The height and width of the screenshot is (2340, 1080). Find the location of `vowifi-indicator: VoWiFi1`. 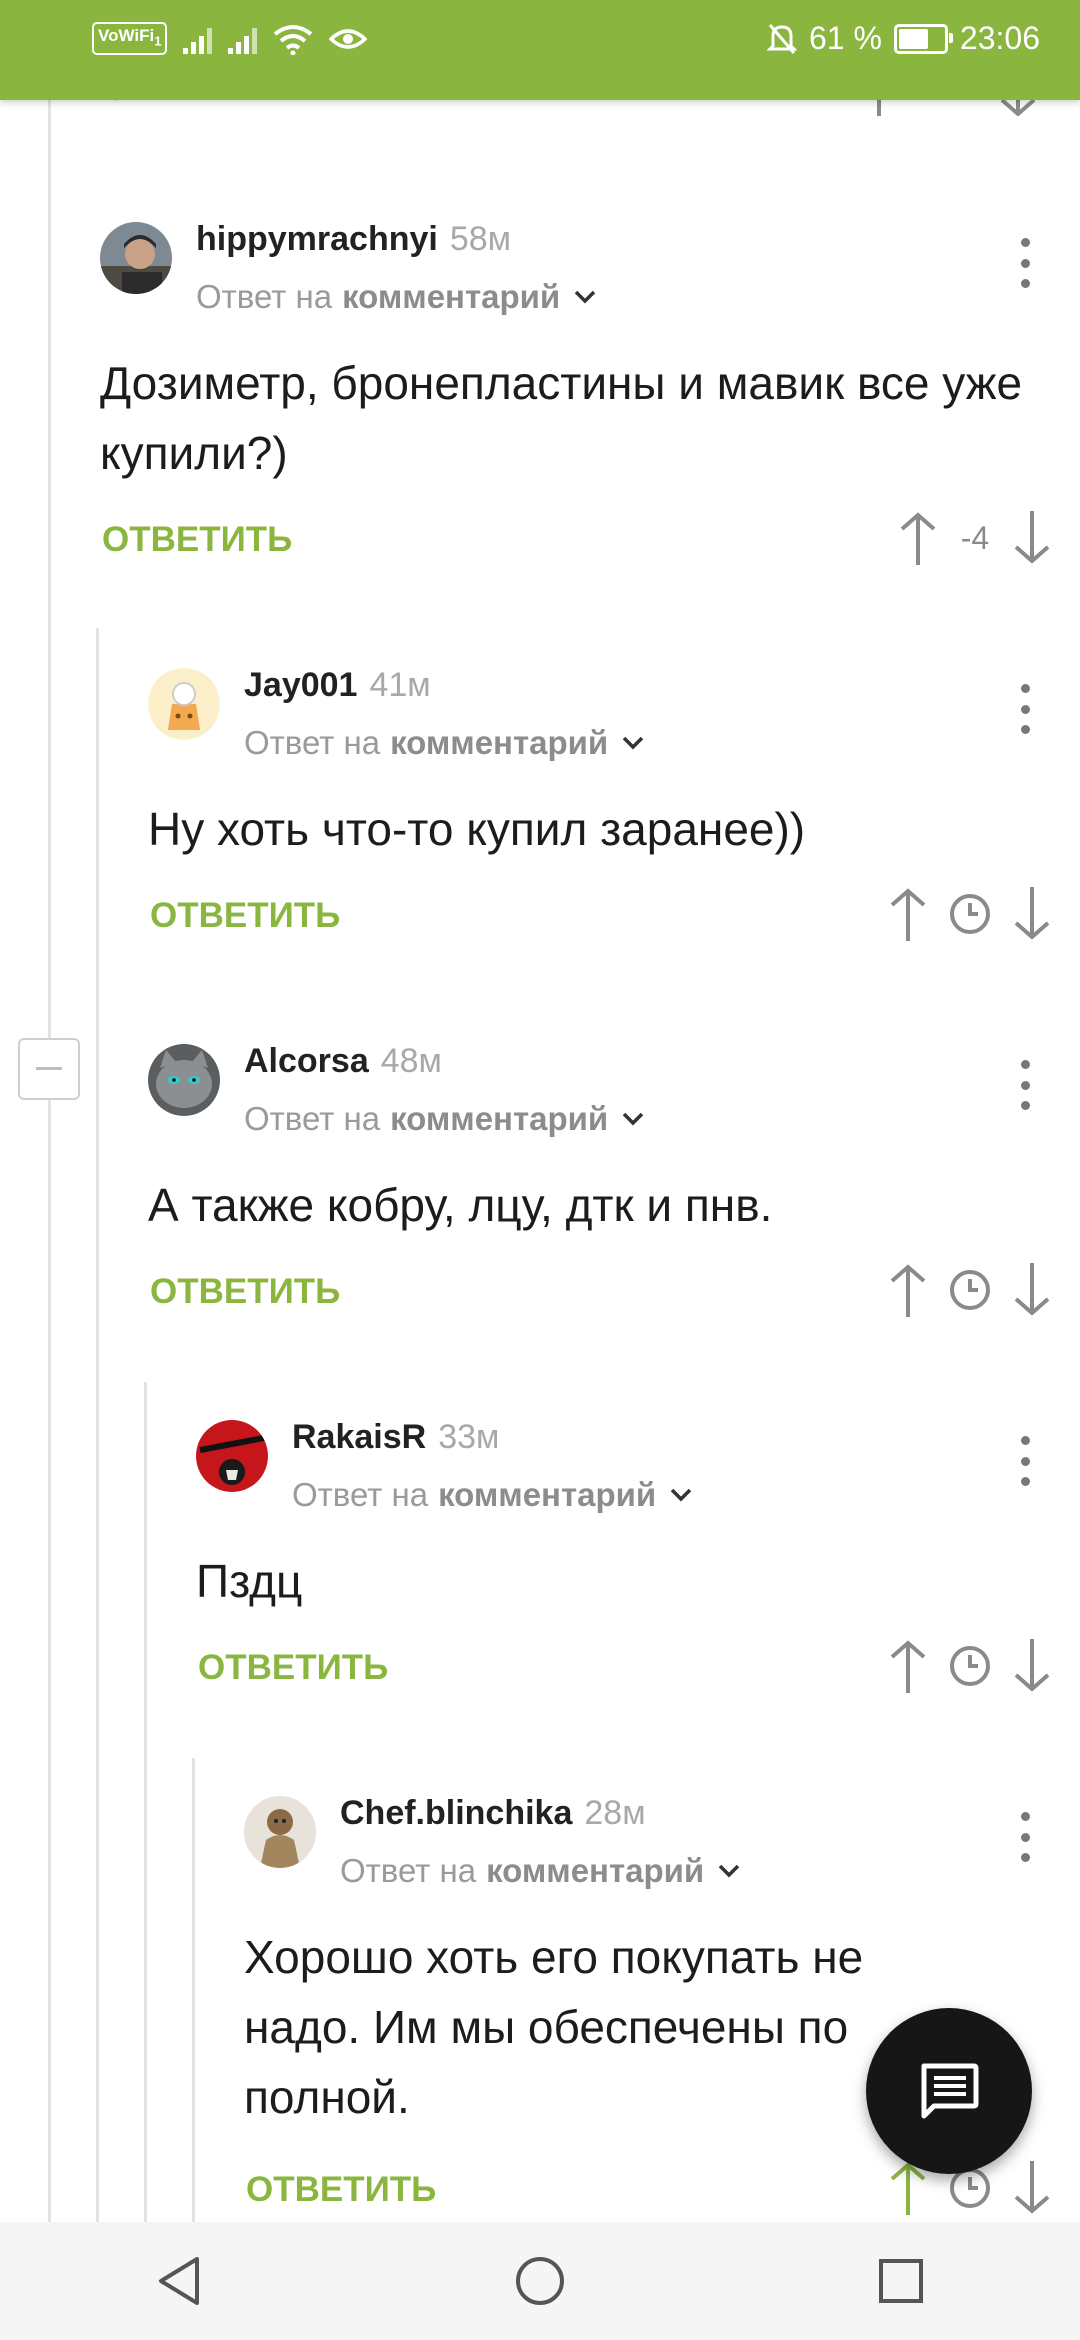

vowifi-indicator: VoWiFi1 is located at coordinates (130, 39).